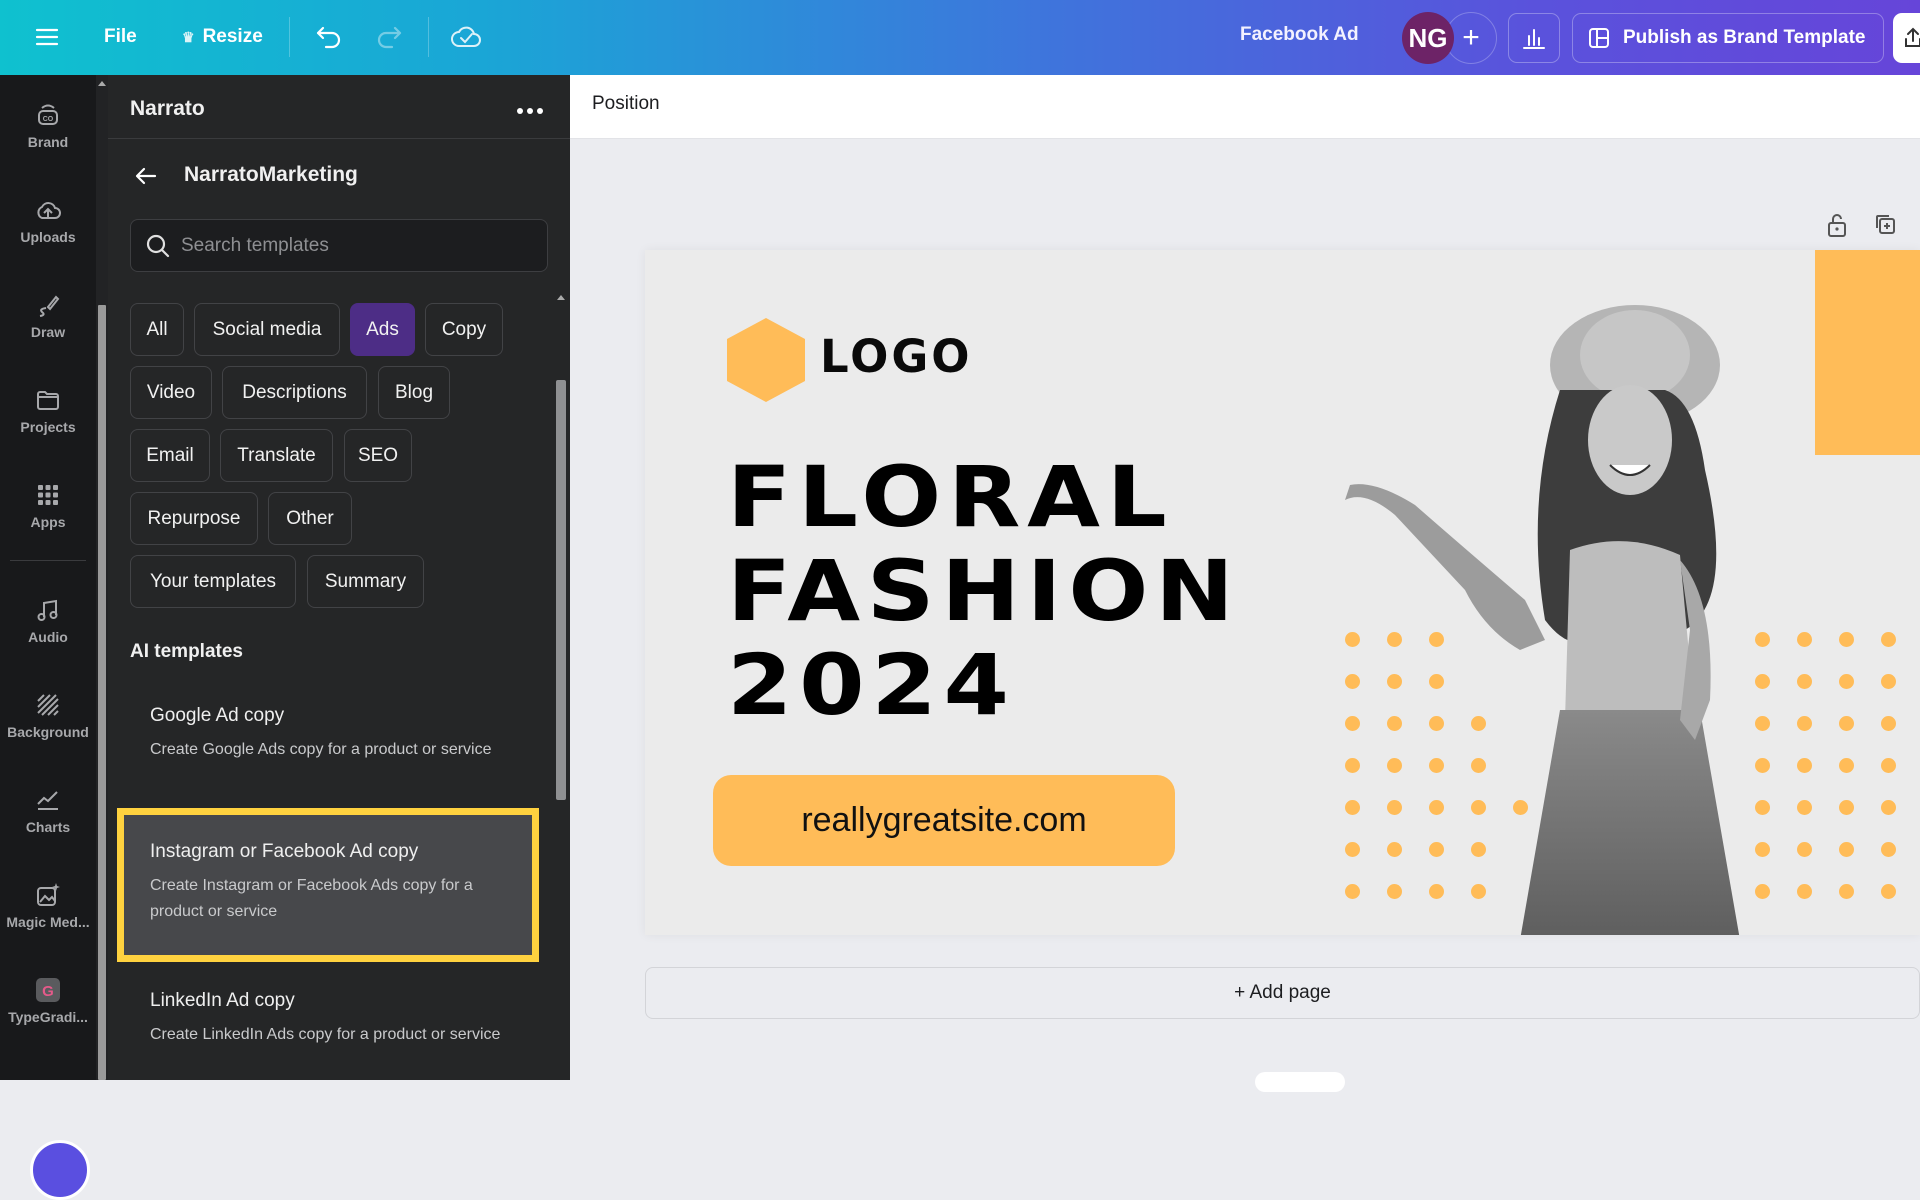 The width and height of the screenshot is (1920, 1200). Describe the element at coordinates (48, 125) in the screenshot. I see `rail-item-brand: CO Brand` at that location.